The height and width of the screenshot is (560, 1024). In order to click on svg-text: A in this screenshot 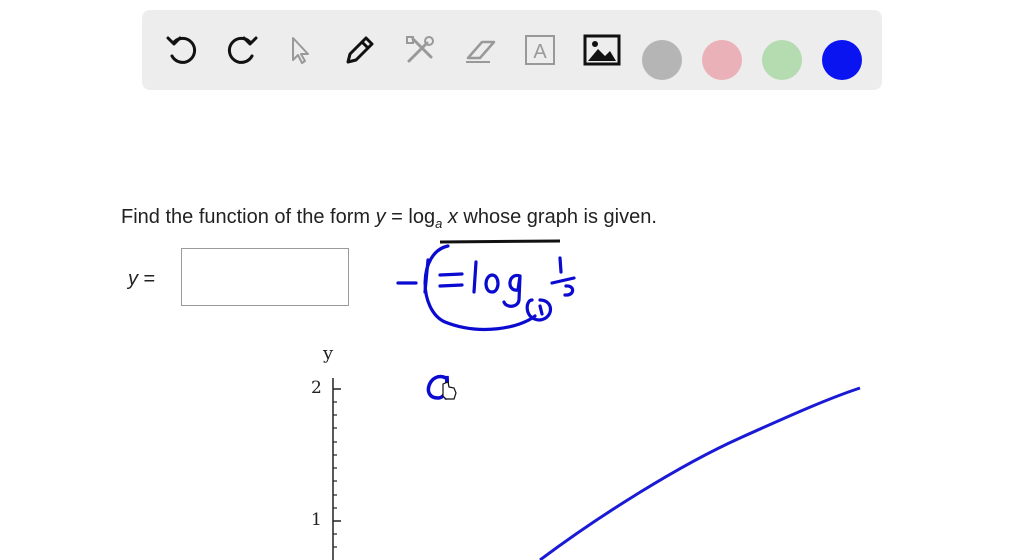, I will do `click(540, 52)`.